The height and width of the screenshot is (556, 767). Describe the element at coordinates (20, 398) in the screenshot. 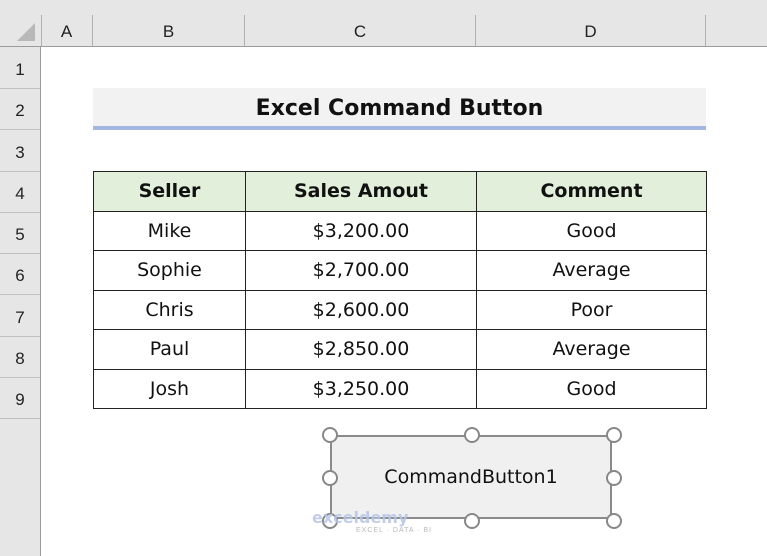

I see `row-header-9: 9` at that location.